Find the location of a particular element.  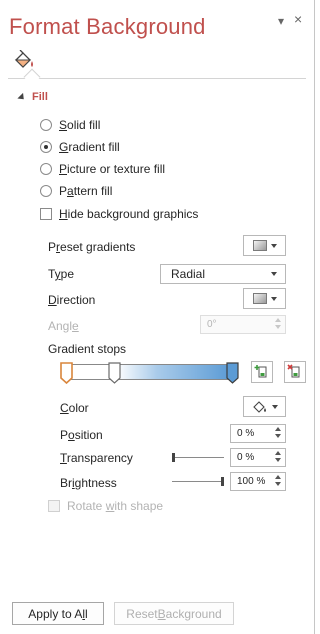

remove-gradient-stop-button is located at coordinates (295, 372).